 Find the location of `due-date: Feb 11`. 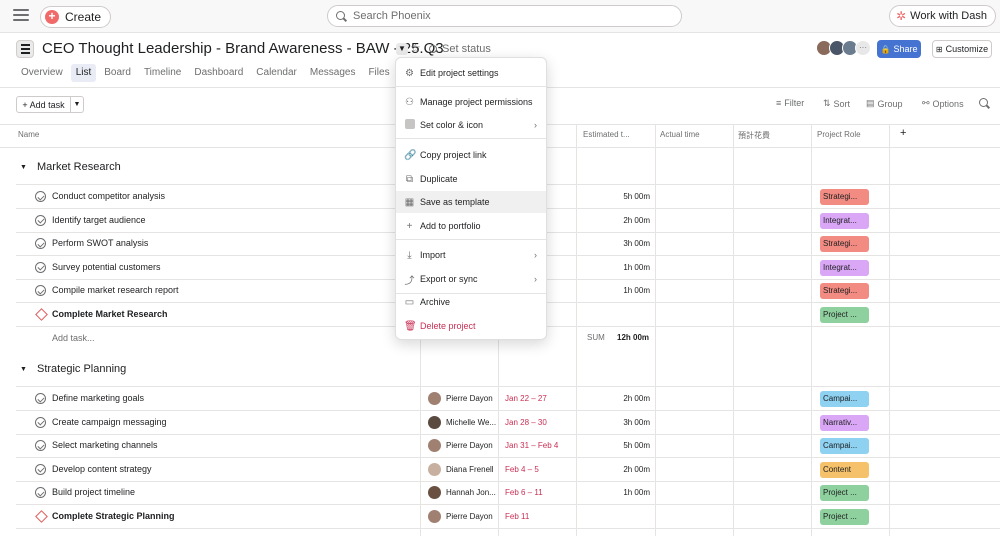

due-date: Feb 11 is located at coordinates (517, 516).